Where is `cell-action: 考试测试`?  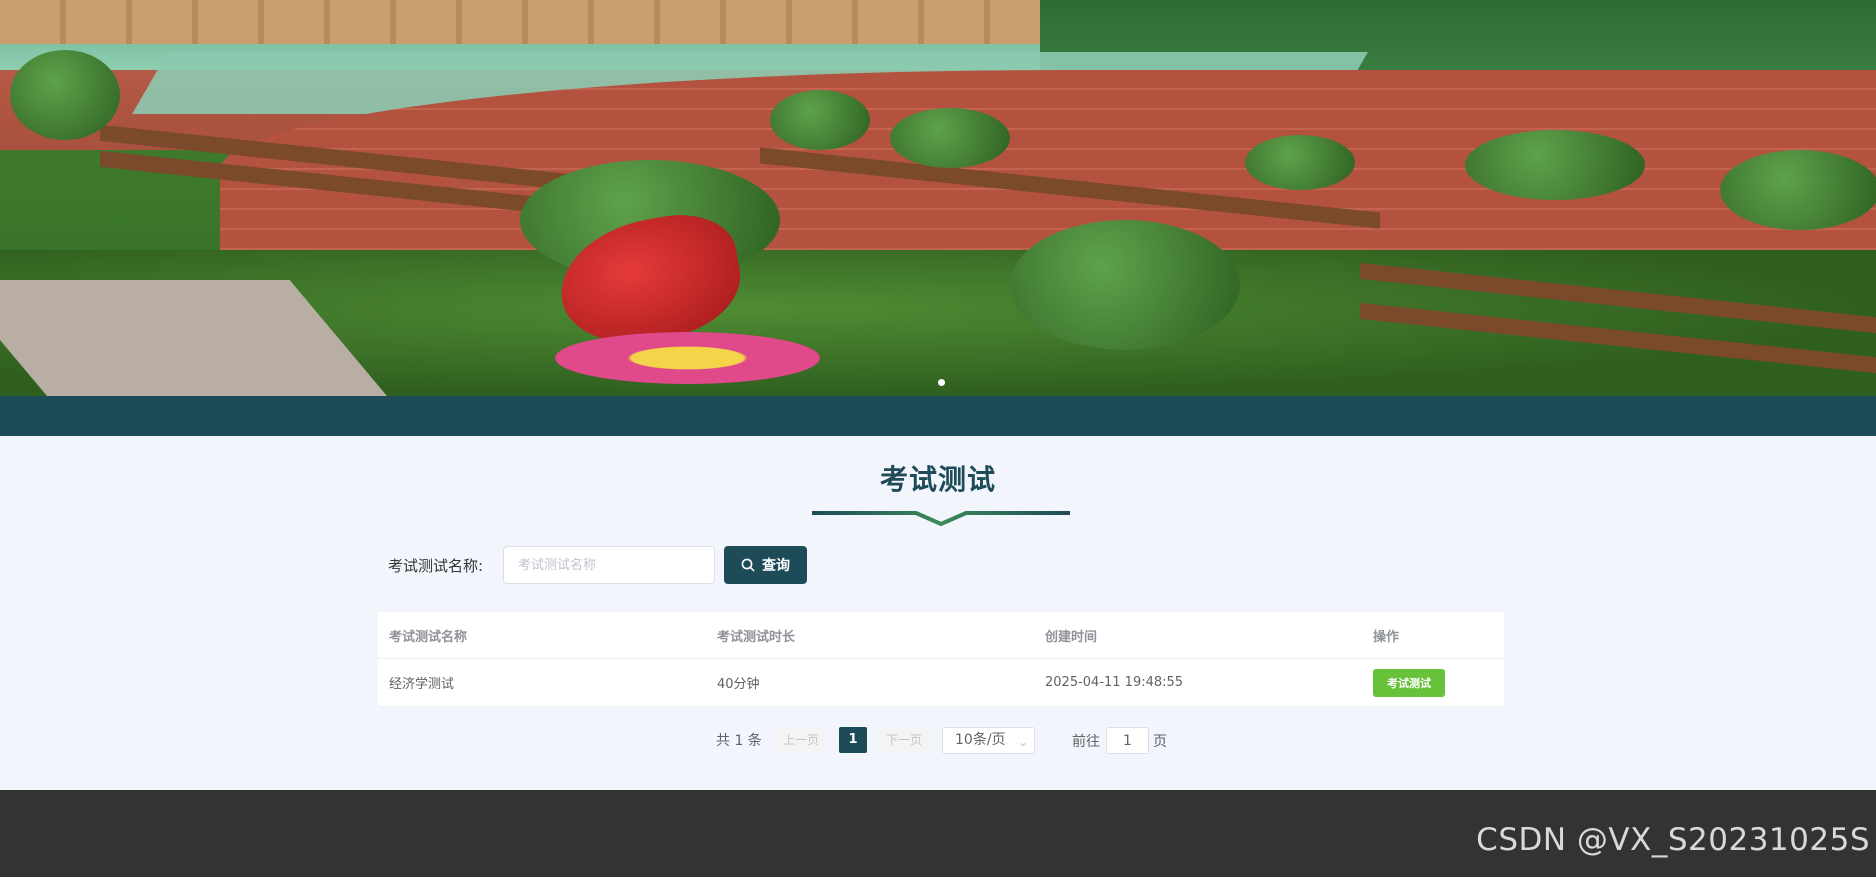 cell-action: 考试测试 is located at coordinates (1433, 682).